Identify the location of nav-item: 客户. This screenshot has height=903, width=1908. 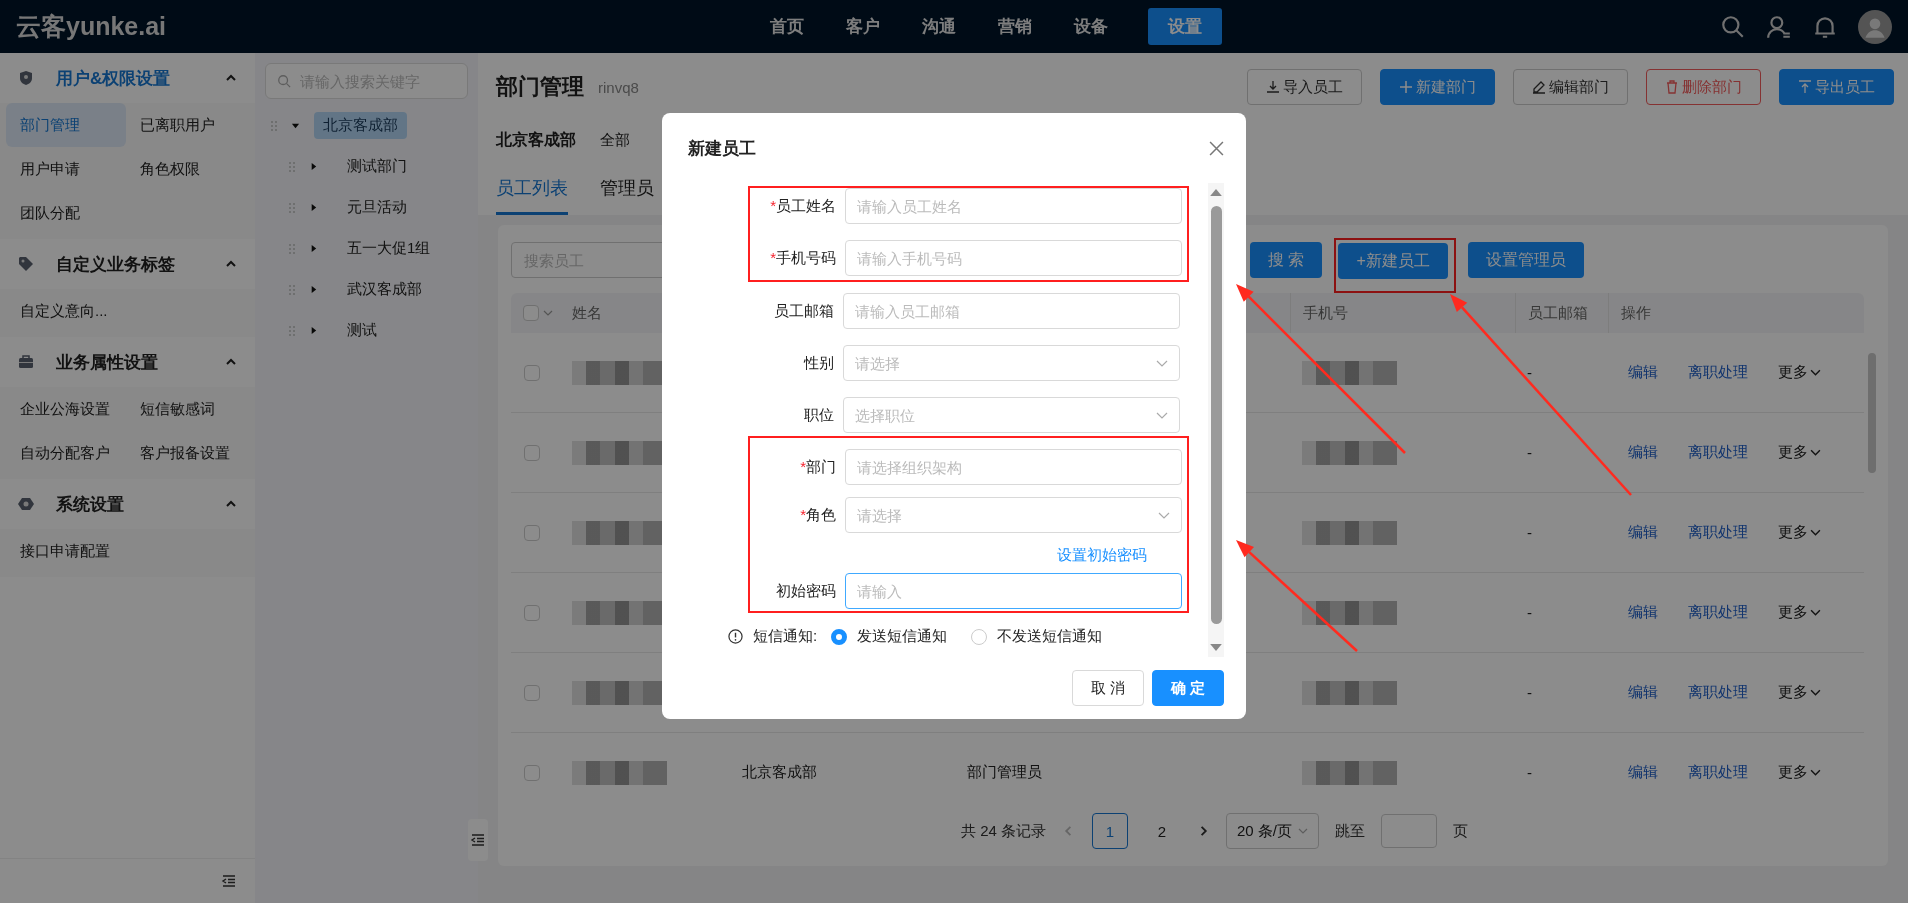
(863, 26).